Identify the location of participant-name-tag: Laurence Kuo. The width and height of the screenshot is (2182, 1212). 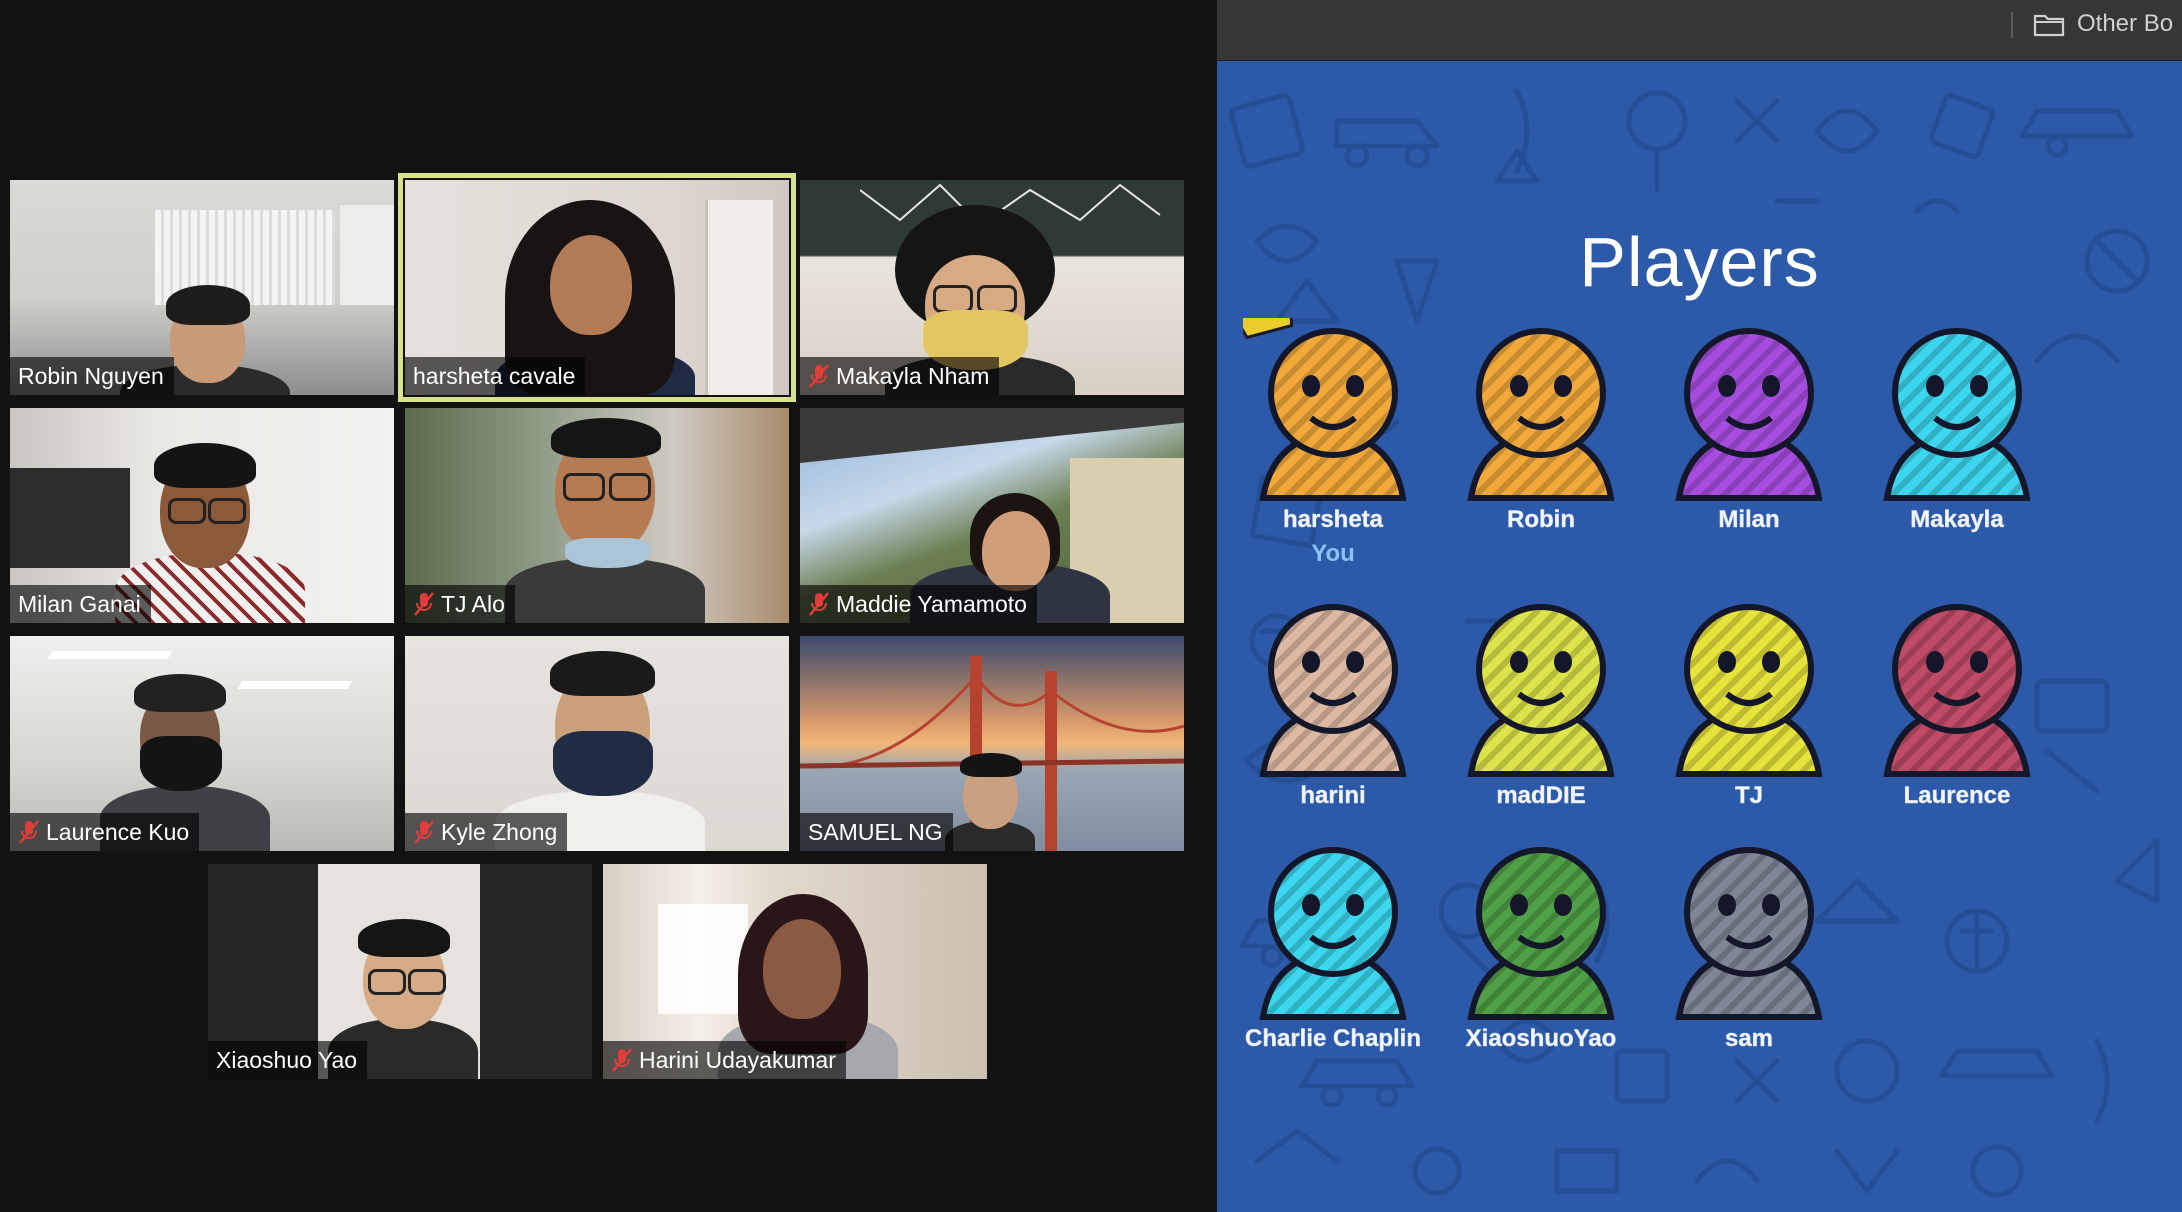
(105, 832).